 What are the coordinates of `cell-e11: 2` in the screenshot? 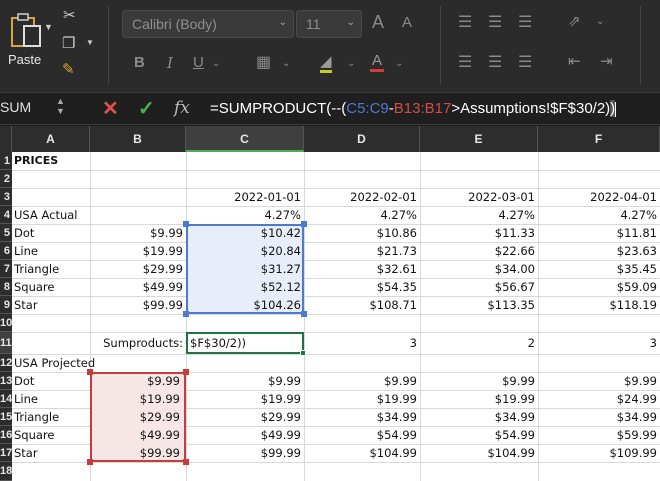 It's located at (479, 343).